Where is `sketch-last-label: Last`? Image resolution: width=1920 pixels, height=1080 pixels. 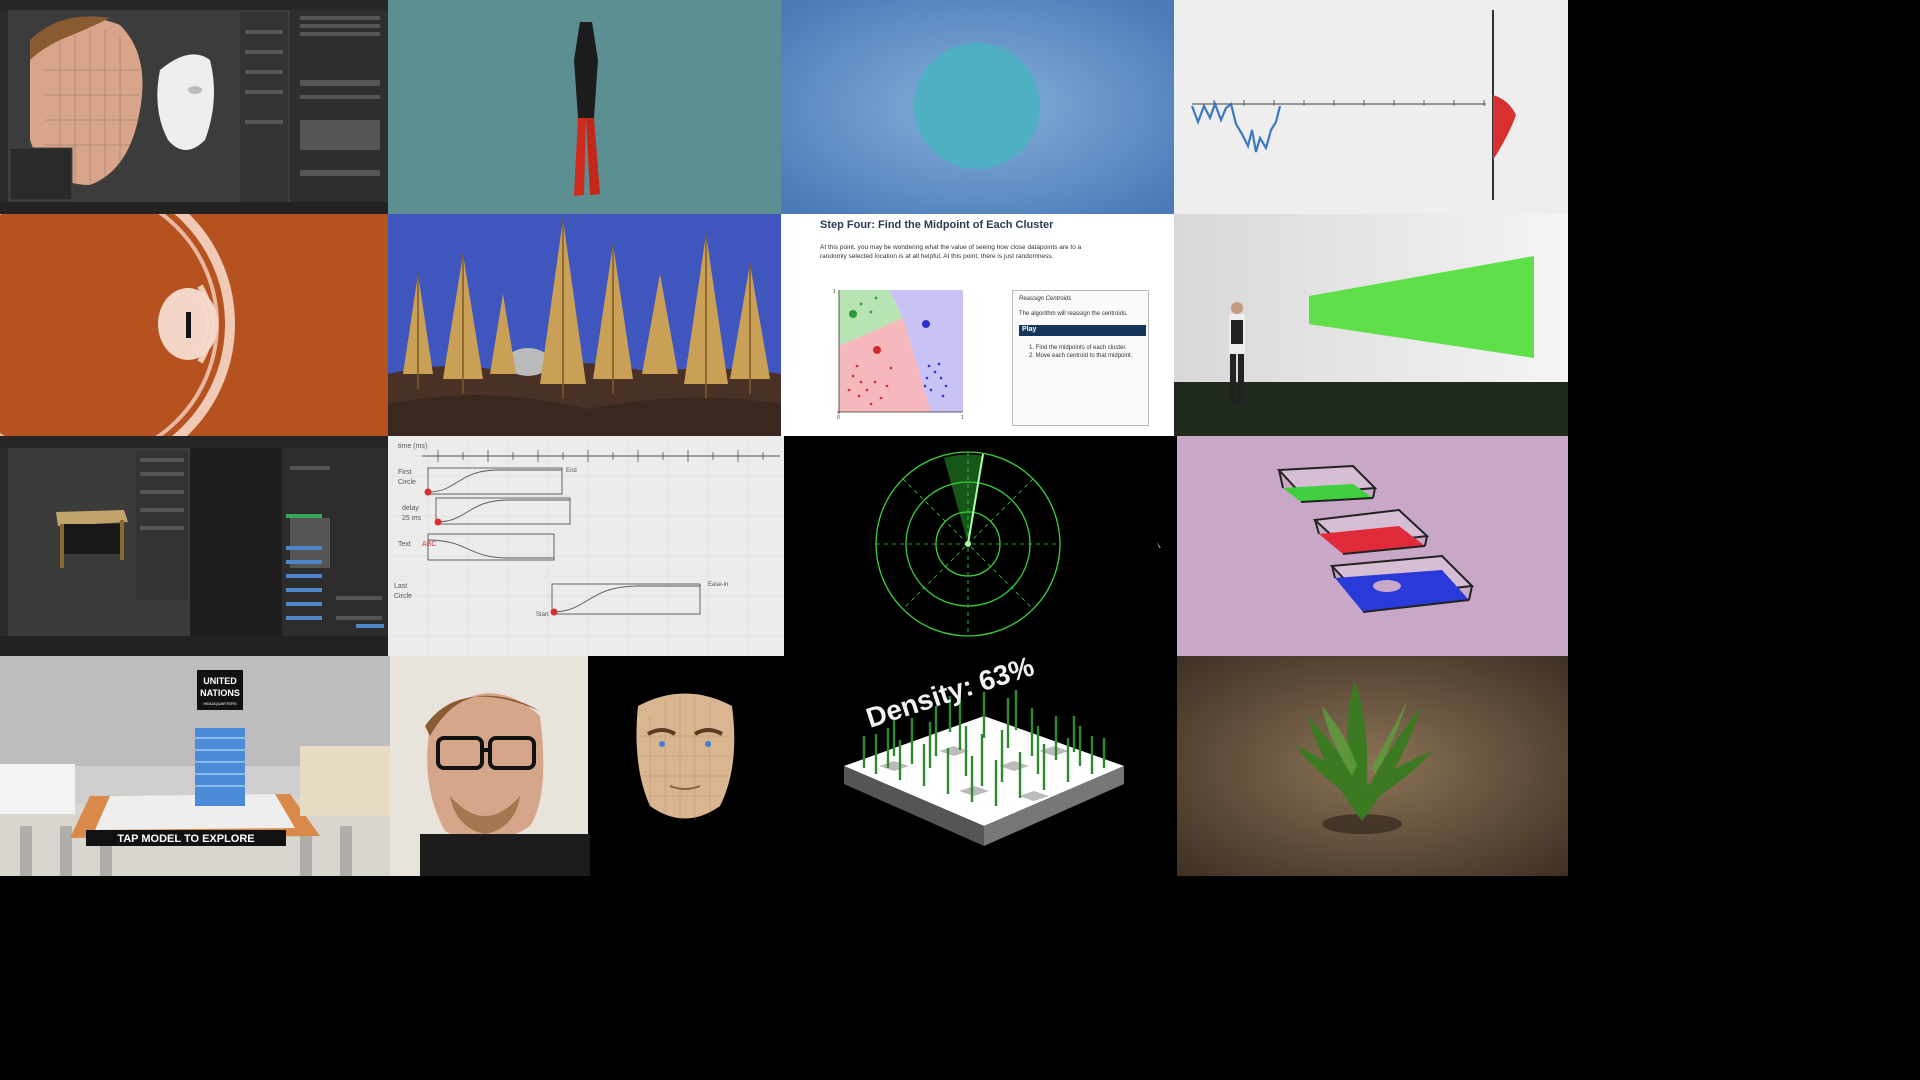 sketch-last-label: Last is located at coordinates (400, 586).